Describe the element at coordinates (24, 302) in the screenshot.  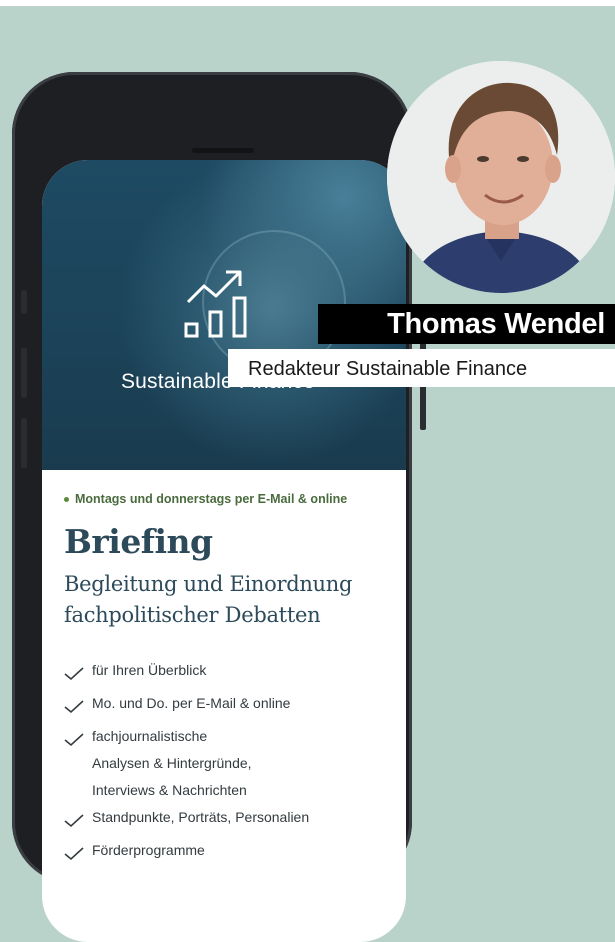
I see `phone-mute-switch` at that location.